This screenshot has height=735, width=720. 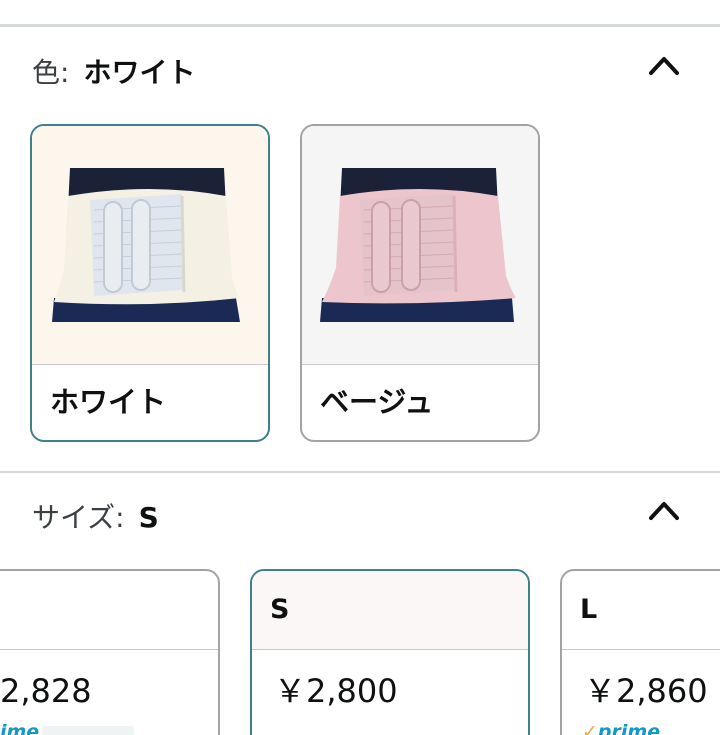 What do you see at coordinates (280, 609) in the screenshot?
I see `size-option-s-label: S` at bounding box center [280, 609].